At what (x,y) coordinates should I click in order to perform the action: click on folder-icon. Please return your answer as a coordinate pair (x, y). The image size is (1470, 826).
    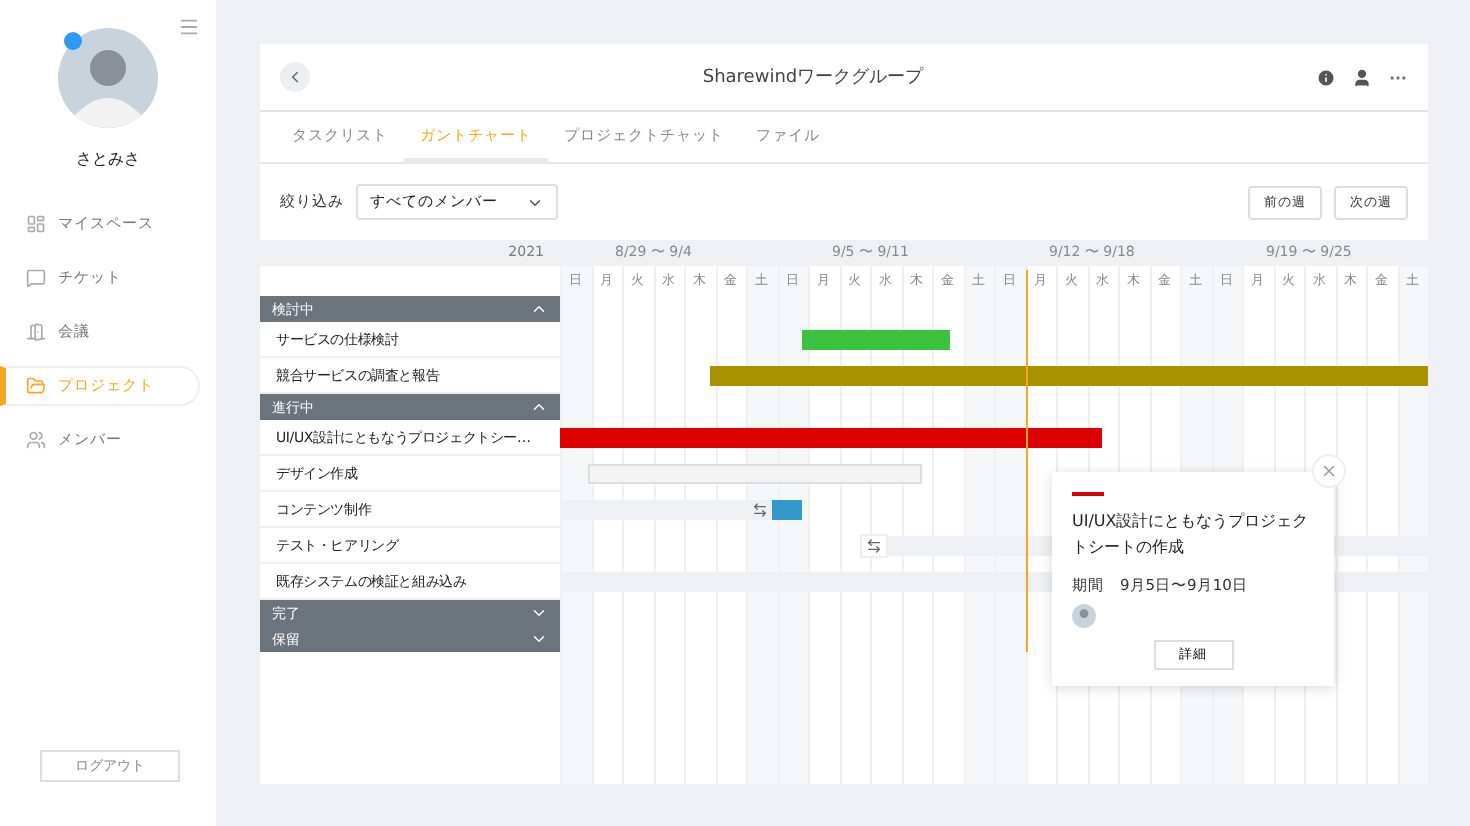
    Looking at the image, I should click on (36, 386).